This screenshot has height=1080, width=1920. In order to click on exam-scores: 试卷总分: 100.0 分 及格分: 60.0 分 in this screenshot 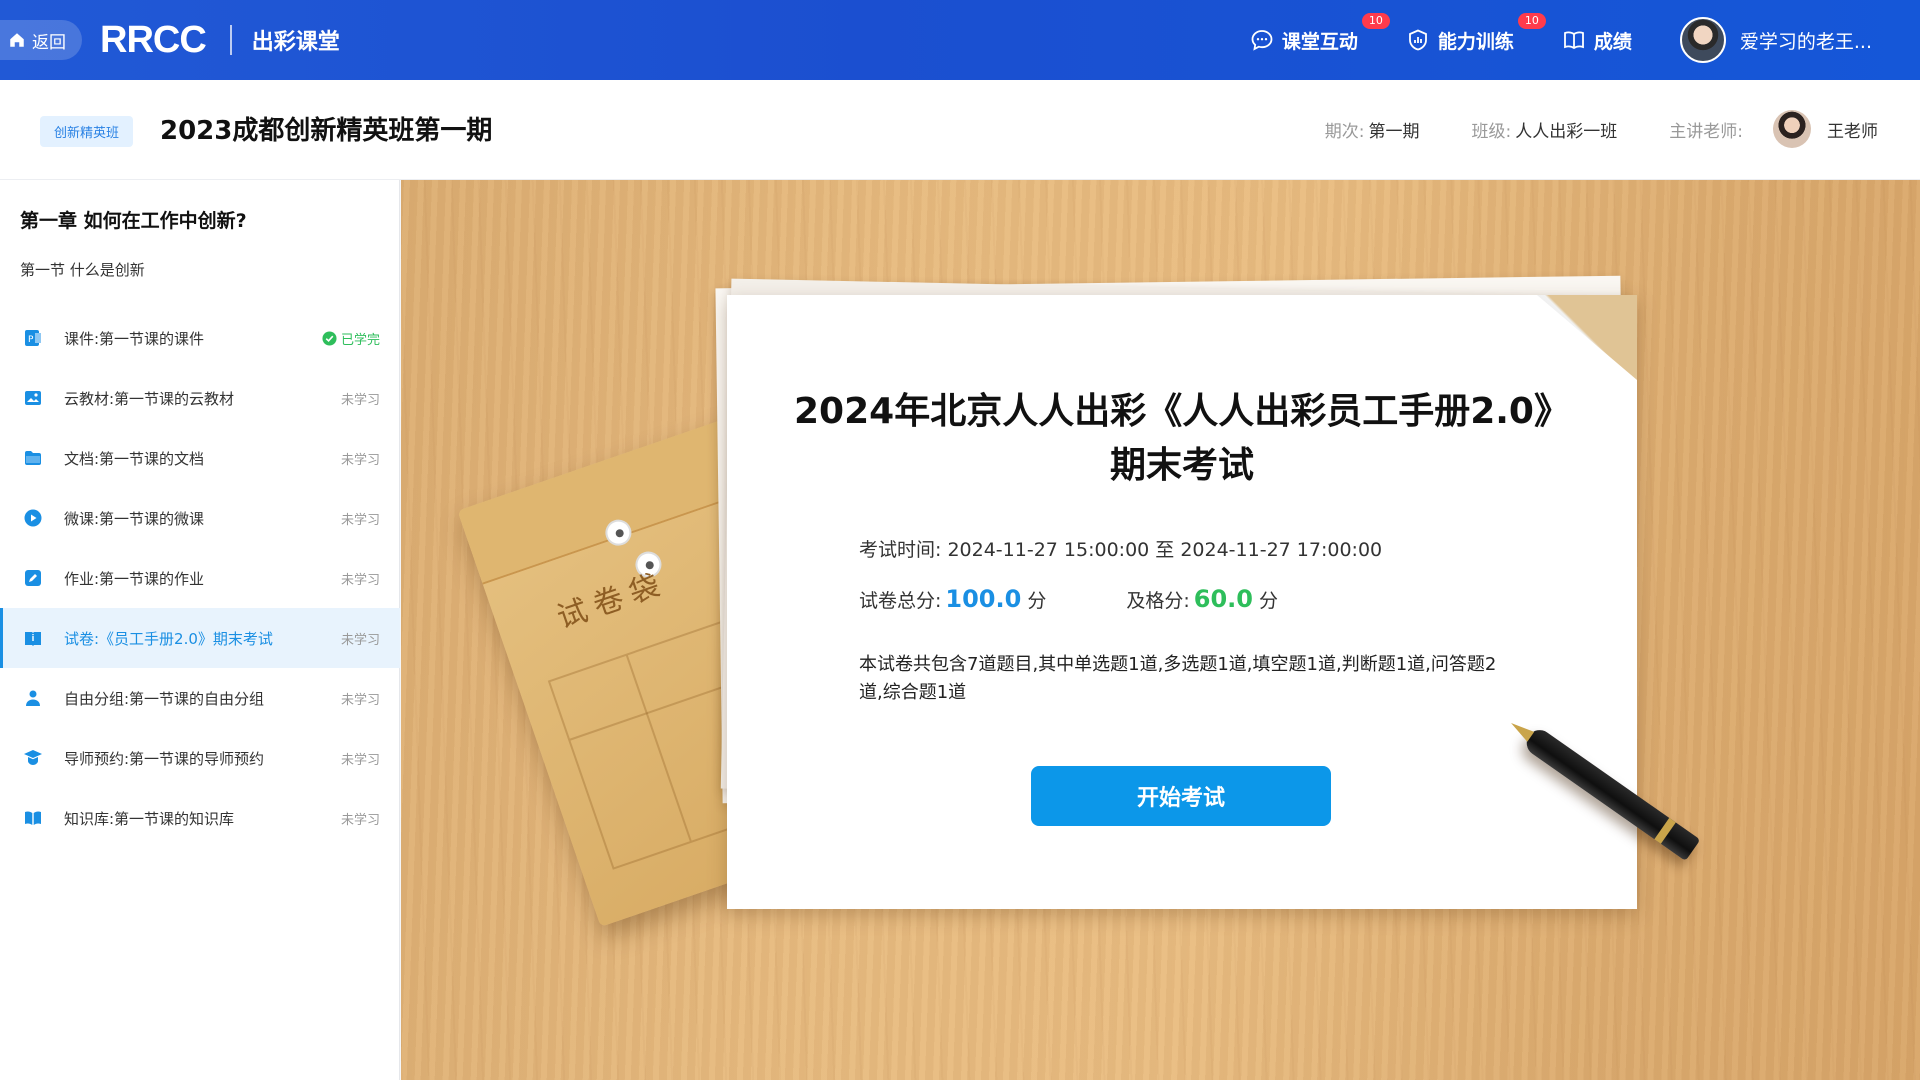, I will do `click(1068, 599)`.